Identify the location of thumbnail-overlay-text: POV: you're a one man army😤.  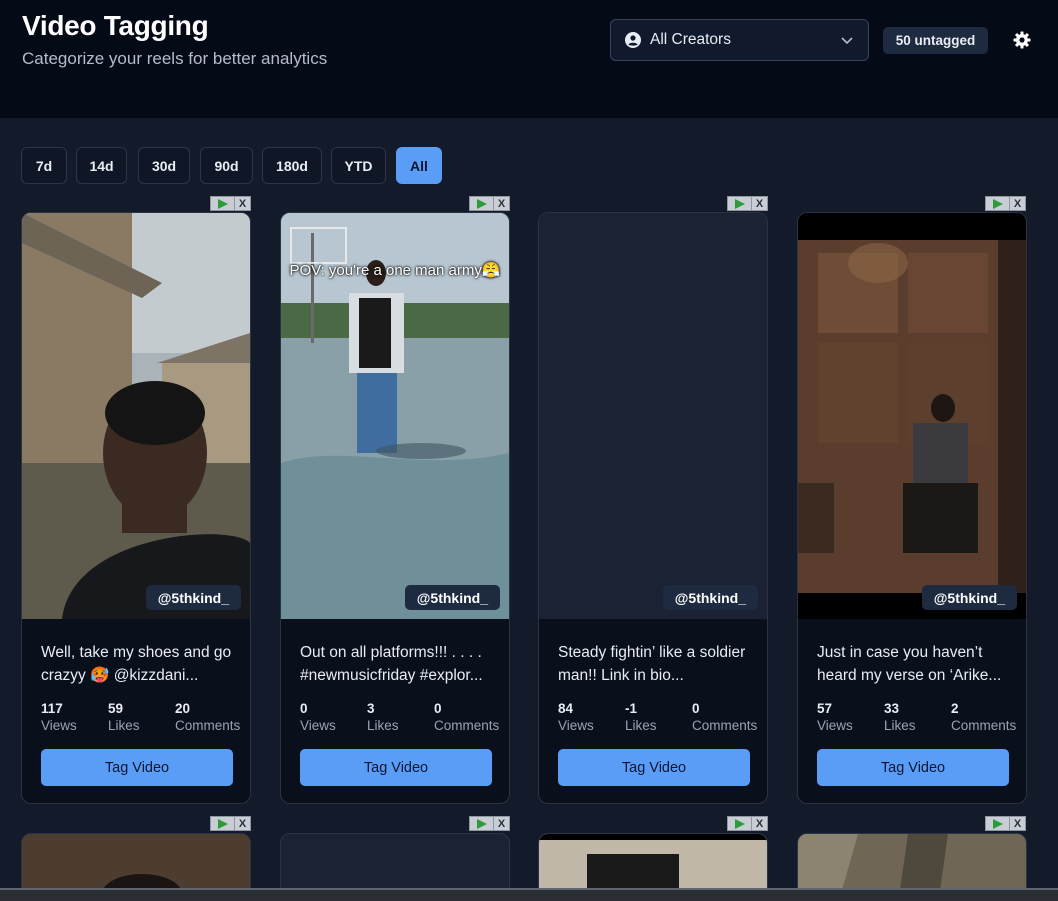
(395, 270).